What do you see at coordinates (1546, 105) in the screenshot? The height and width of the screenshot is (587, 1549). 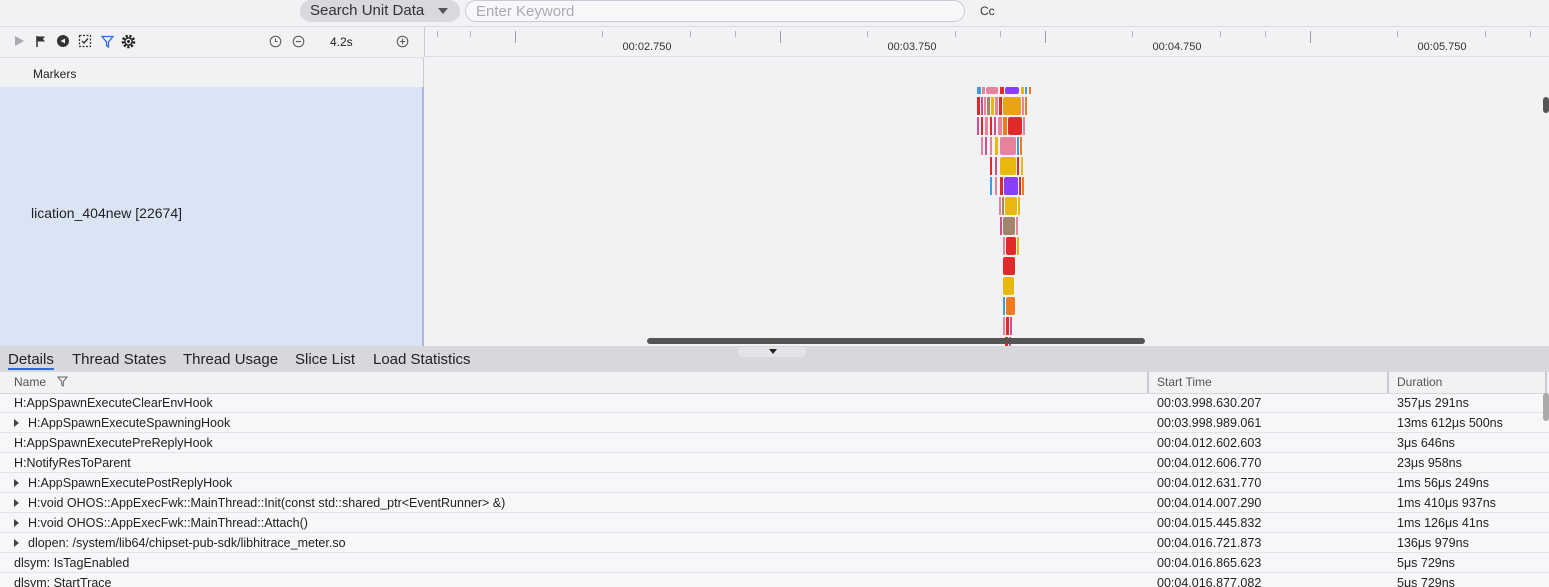 I see `lane-vertical-scrollbar` at bounding box center [1546, 105].